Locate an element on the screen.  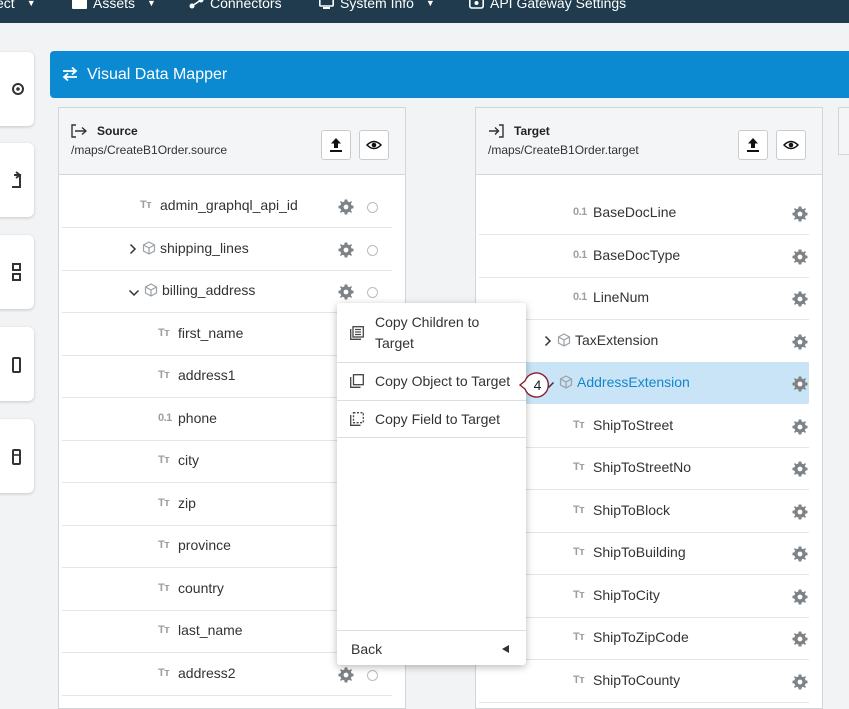
step-badge-number: 4 is located at coordinates (537, 385).